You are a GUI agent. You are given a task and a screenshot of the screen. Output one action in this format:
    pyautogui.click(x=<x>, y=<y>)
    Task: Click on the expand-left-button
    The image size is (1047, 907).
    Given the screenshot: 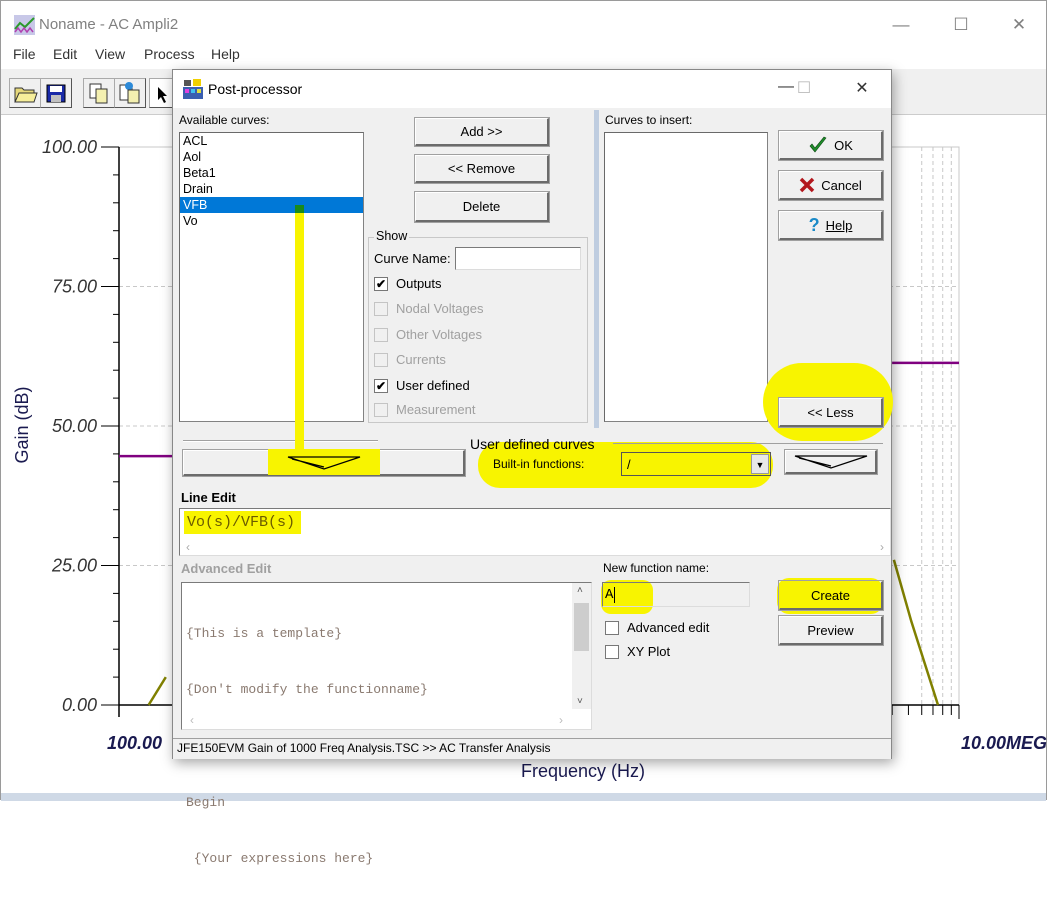 What is the action you would take?
    pyautogui.click(x=324, y=463)
    